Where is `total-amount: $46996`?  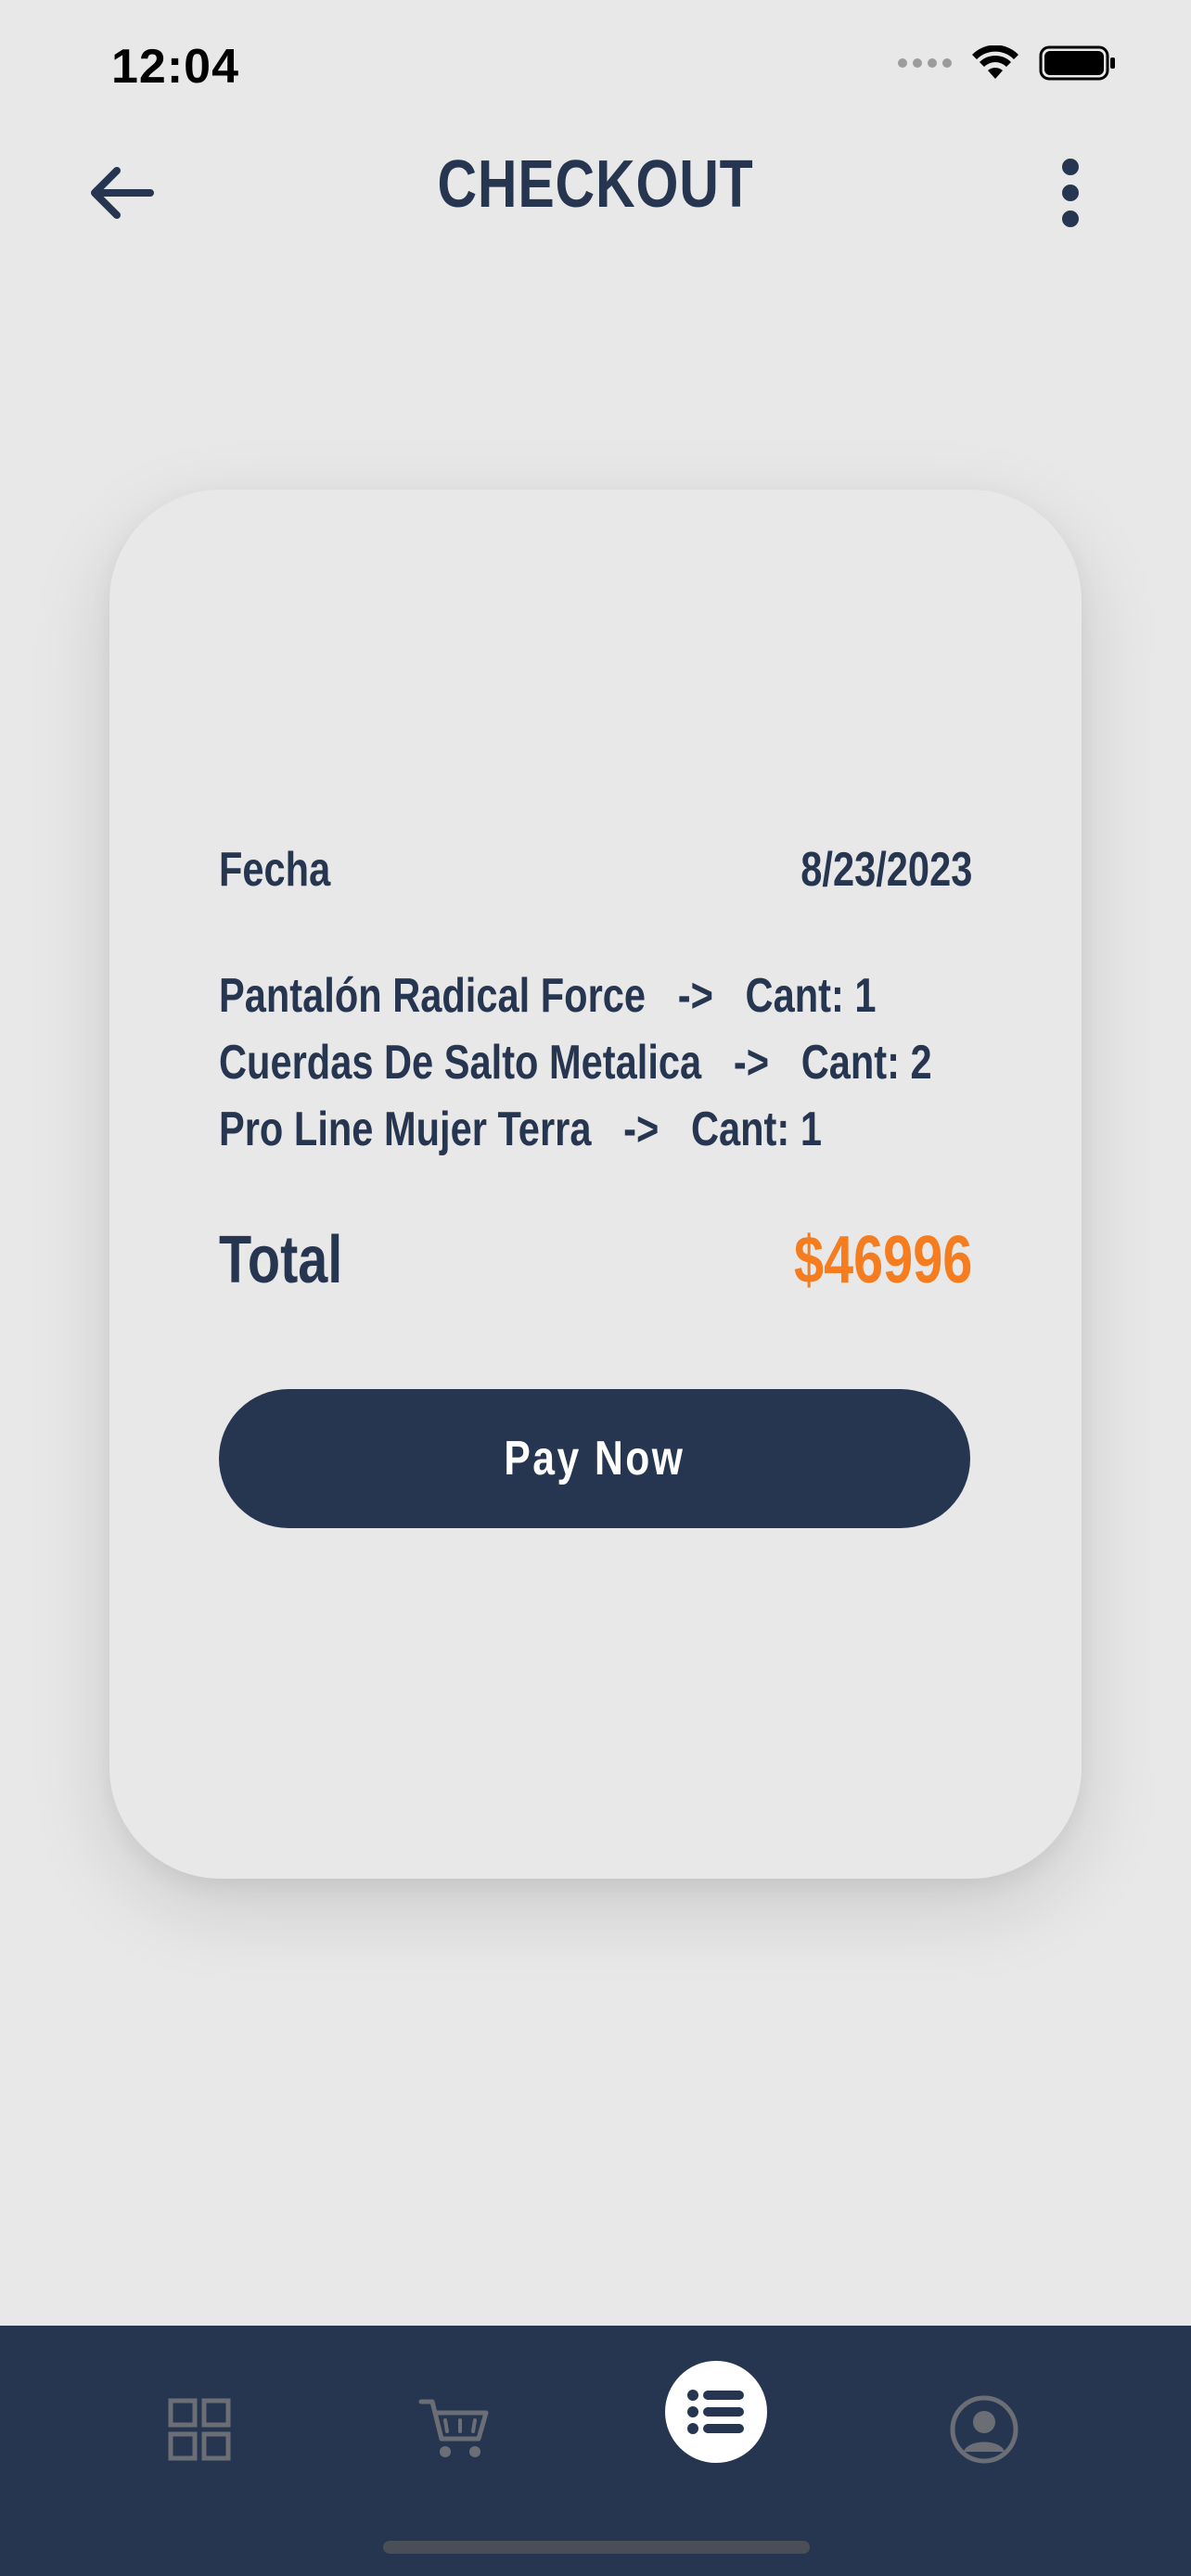
total-amount: $46996 is located at coordinates (882, 1260).